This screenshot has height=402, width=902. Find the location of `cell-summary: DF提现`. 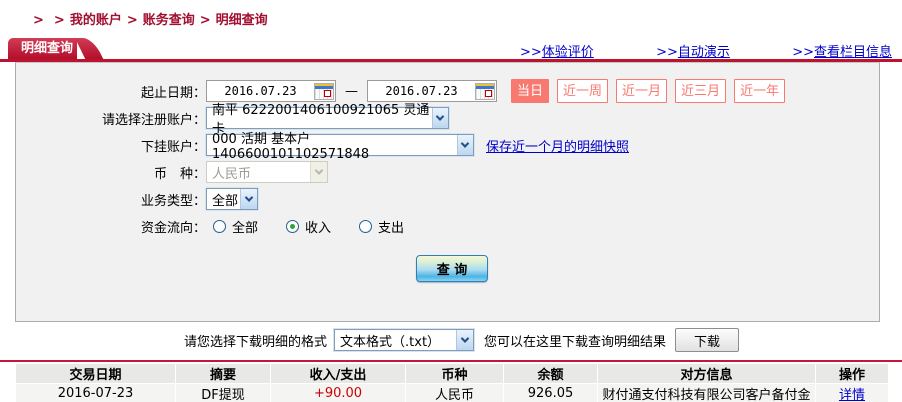

cell-summary: DF提现 is located at coordinates (223, 392).